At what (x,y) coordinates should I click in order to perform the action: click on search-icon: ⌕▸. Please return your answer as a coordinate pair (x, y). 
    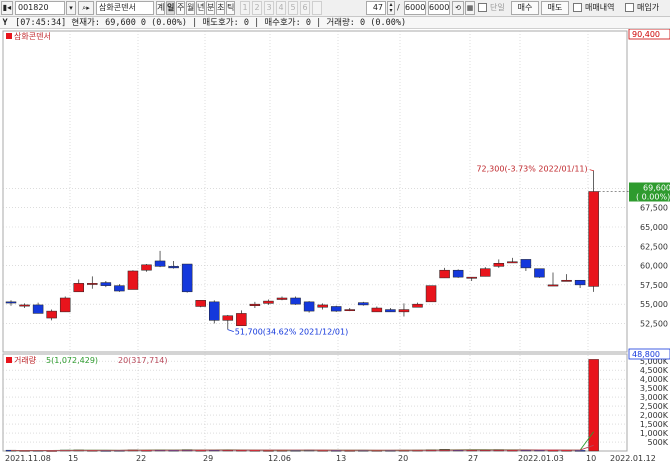
    Looking at the image, I should click on (86, 8).